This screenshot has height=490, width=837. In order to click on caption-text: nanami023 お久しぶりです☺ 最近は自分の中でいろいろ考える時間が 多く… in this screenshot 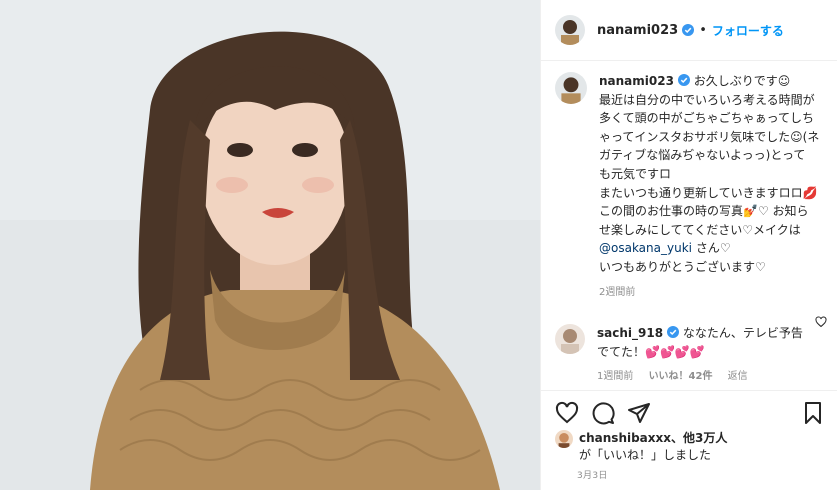, I will do `click(714, 187)`.